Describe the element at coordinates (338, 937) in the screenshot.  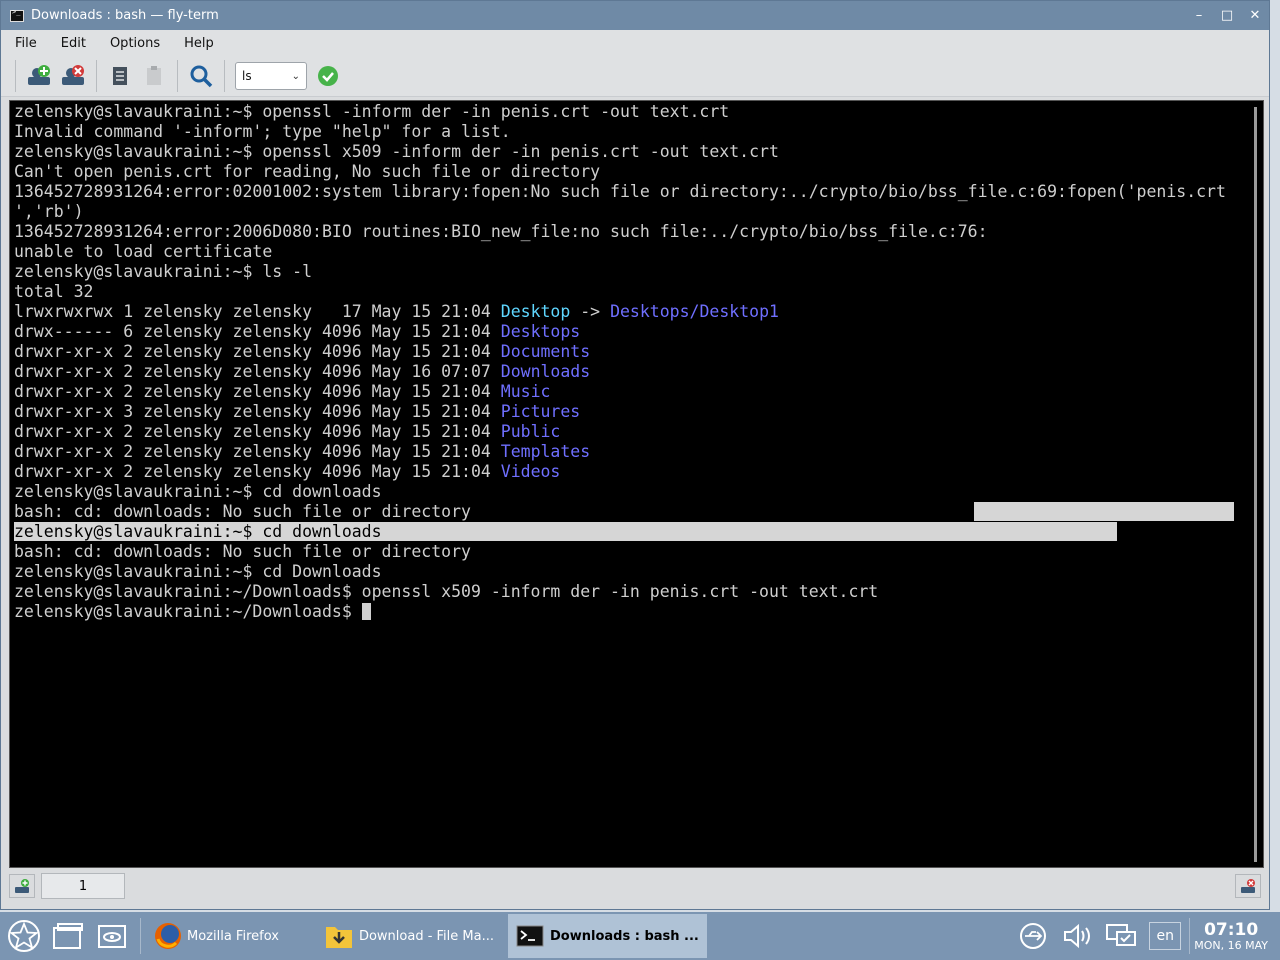
I see `folder-download-icon` at that location.